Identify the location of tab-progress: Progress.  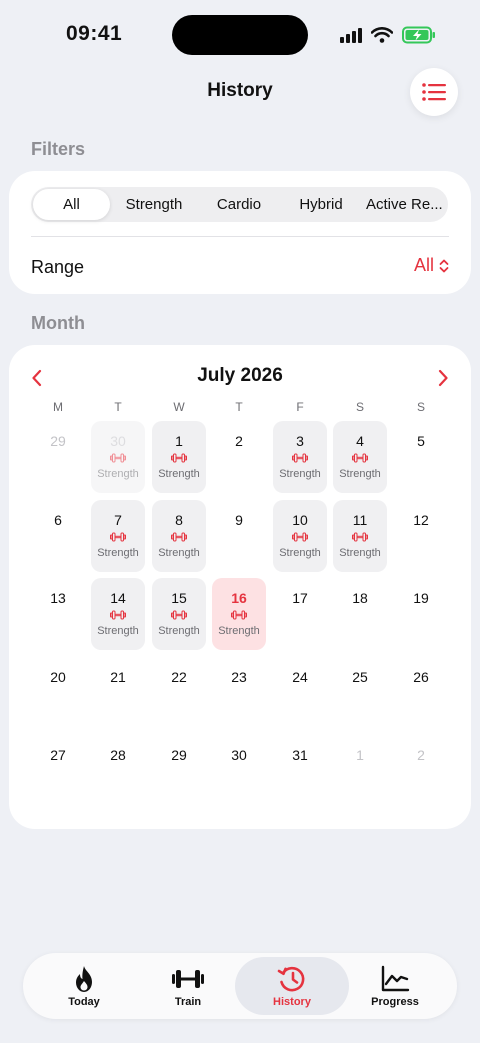
(395, 986).